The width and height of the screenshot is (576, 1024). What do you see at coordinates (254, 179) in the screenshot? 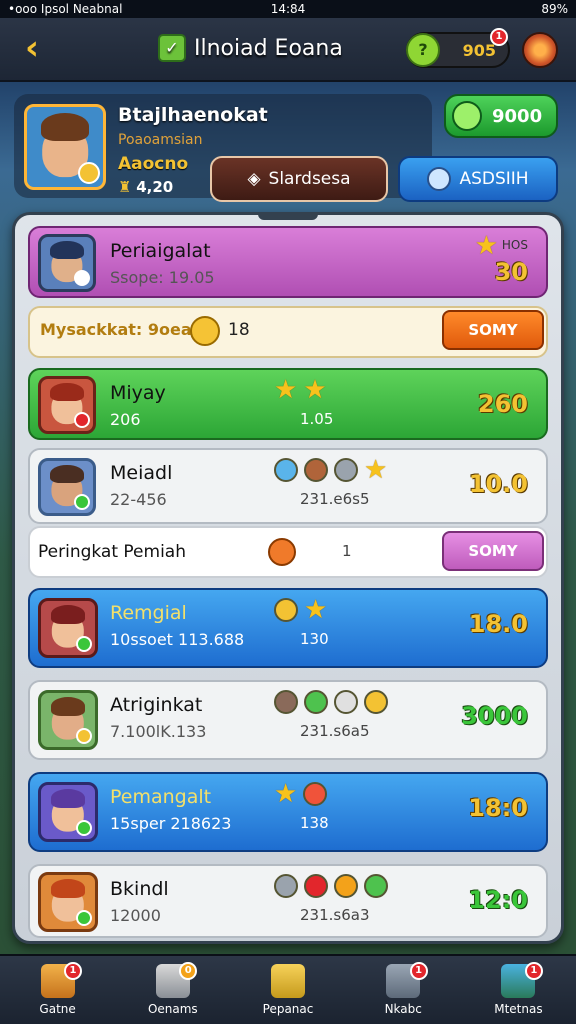
I see `compass-icon: ◈` at bounding box center [254, 179].